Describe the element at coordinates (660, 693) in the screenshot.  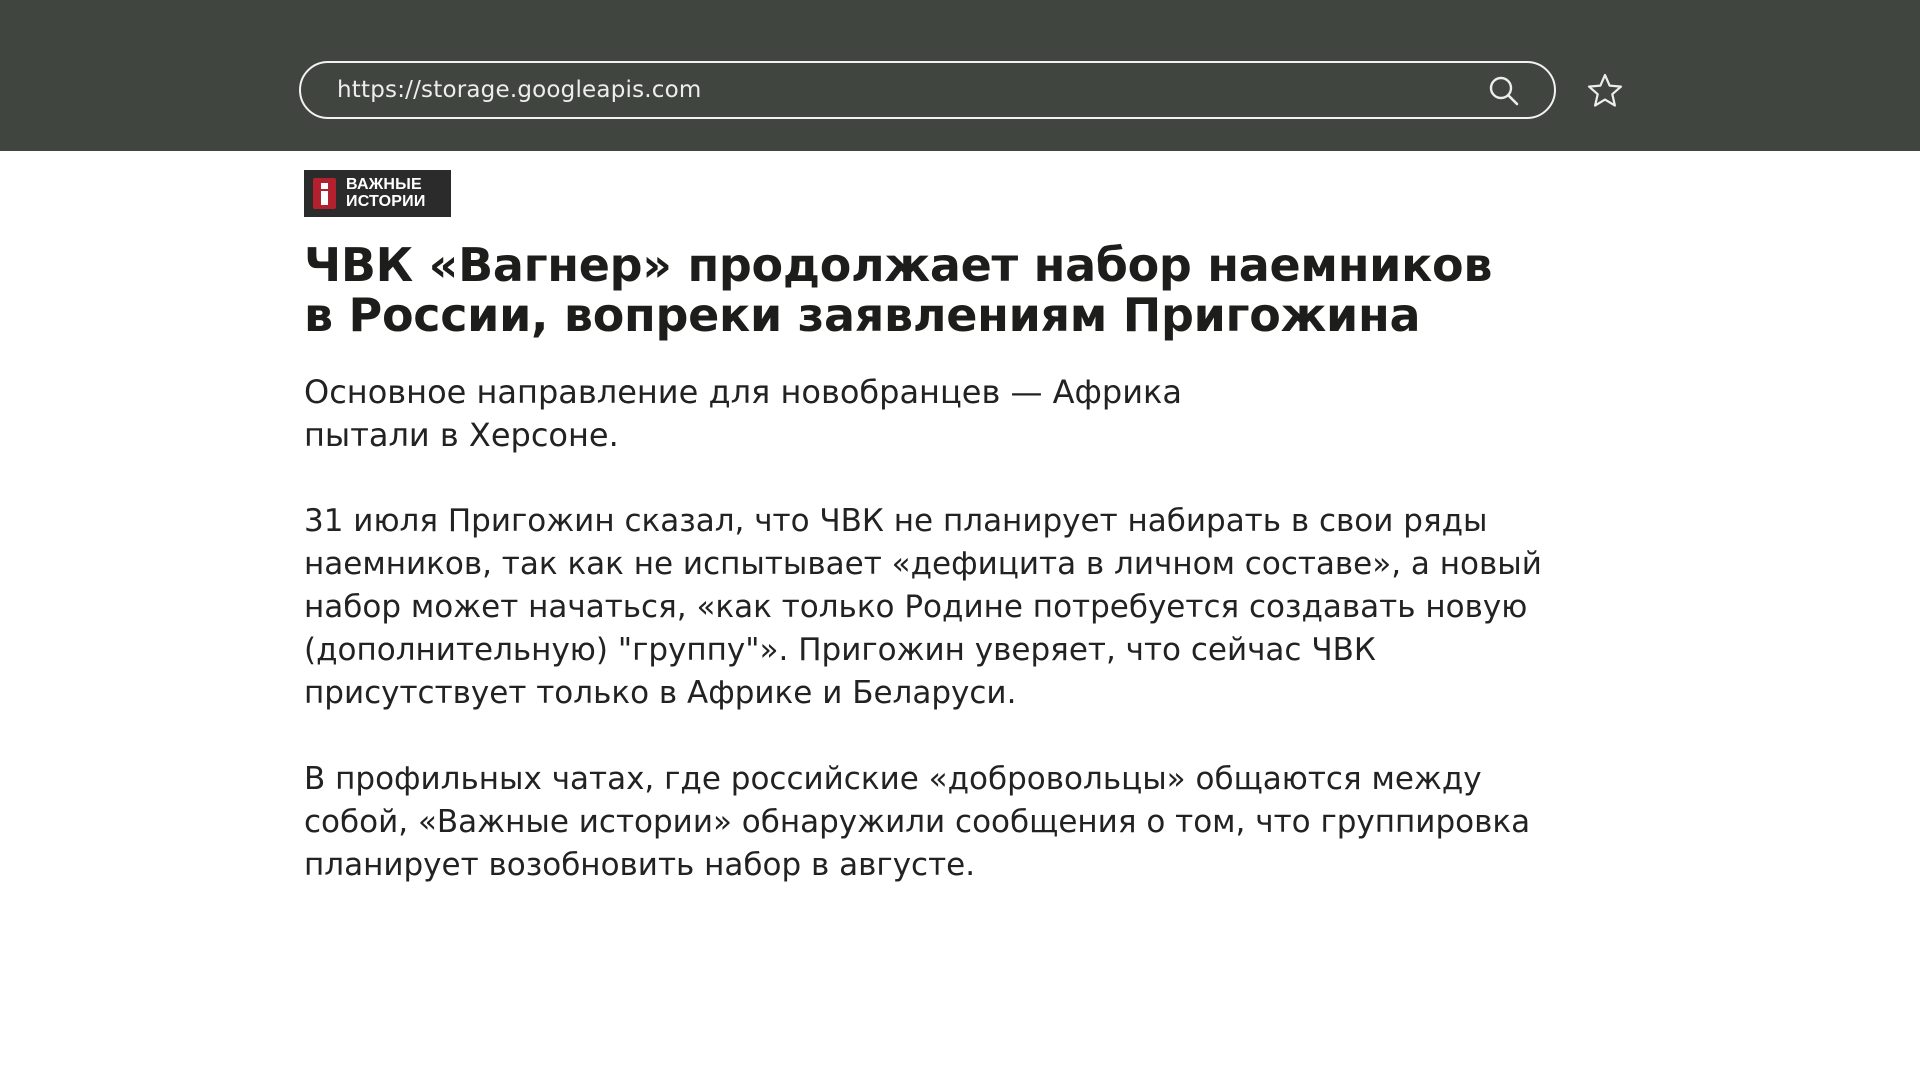
I see `paragraph-line: присутствует только в Африке и Беларуси.` at that location.